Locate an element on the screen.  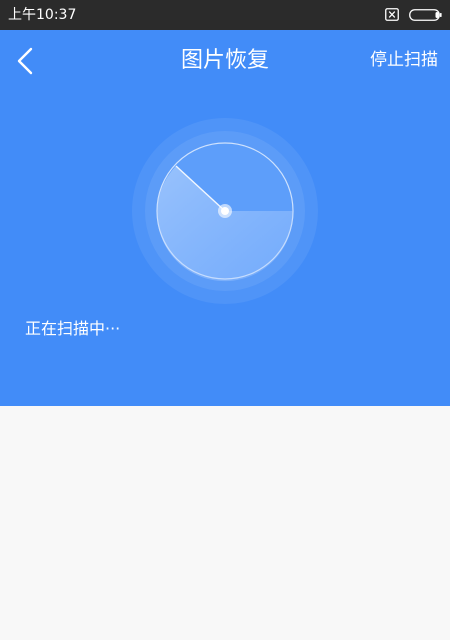
status-time: 上午10:37 is located at coordinates (42, 15).